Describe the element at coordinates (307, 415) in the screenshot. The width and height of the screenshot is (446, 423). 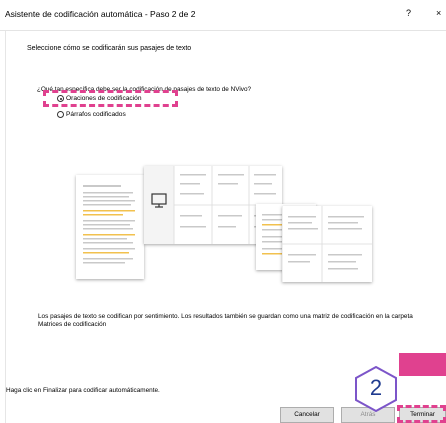
I see `cancel-button: Cancelar` at that location.